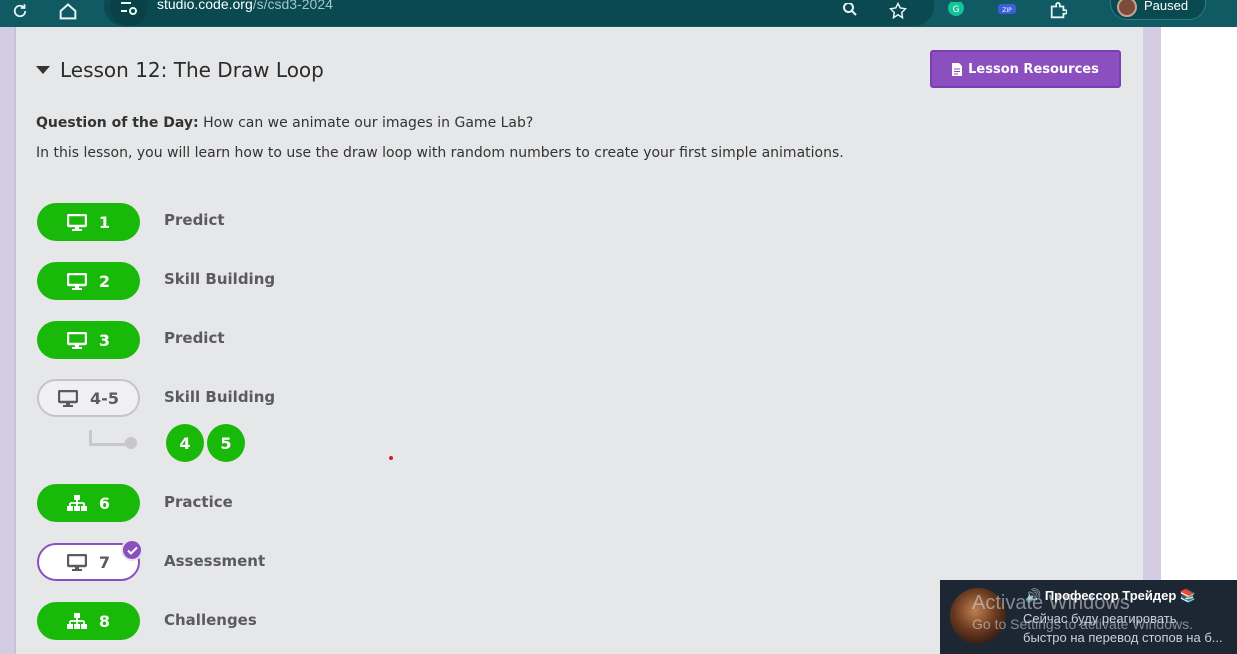 This screenshot has width=1237, height=654. I want to click on reload-icon, so click(20, 11).